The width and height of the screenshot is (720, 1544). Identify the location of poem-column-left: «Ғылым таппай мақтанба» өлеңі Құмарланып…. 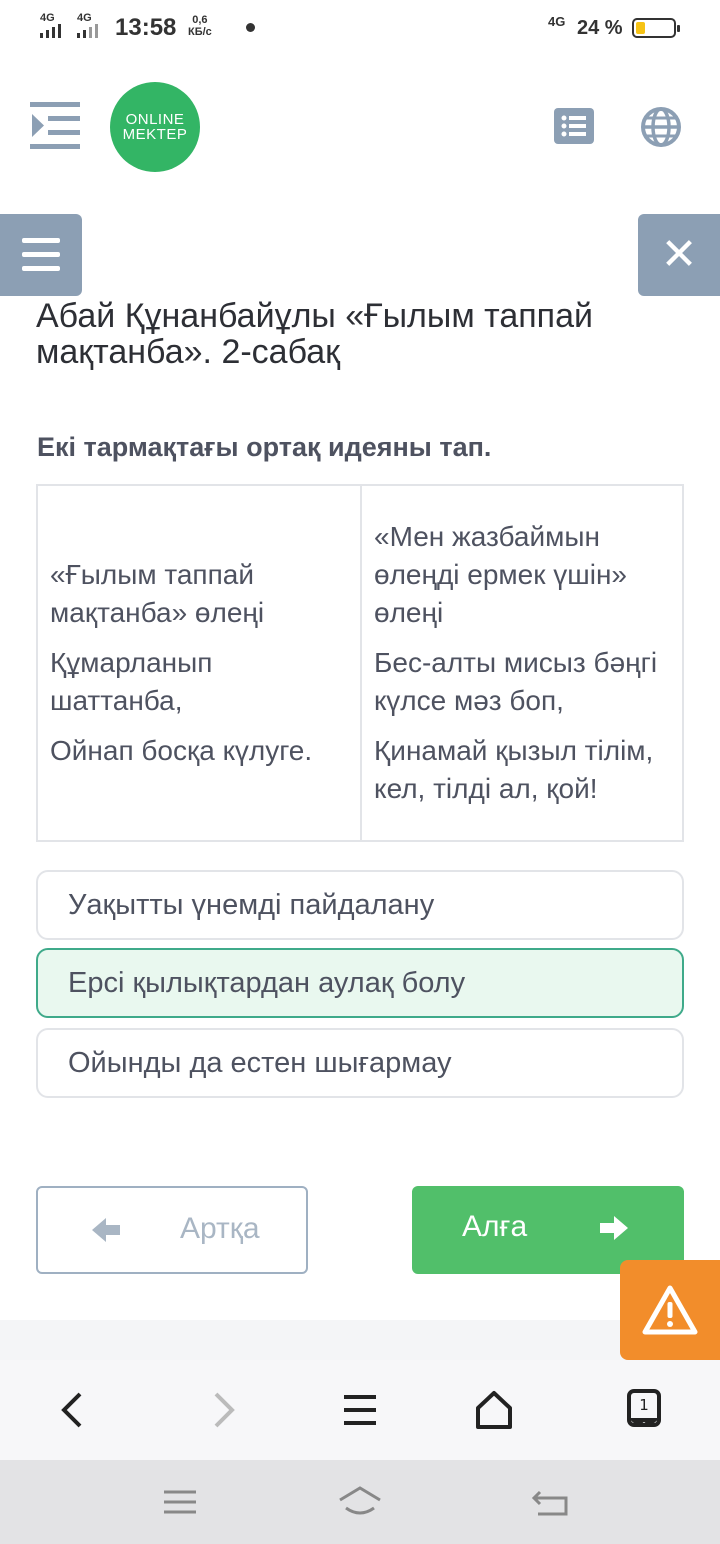
(199, 663).